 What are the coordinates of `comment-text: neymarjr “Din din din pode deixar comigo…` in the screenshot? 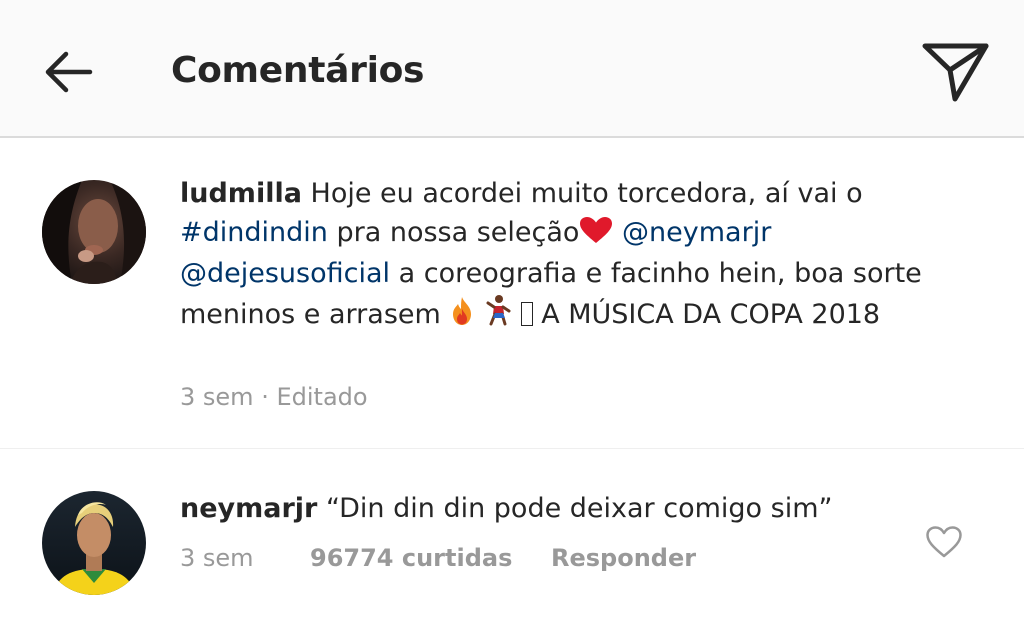 It's located at (506, 509).